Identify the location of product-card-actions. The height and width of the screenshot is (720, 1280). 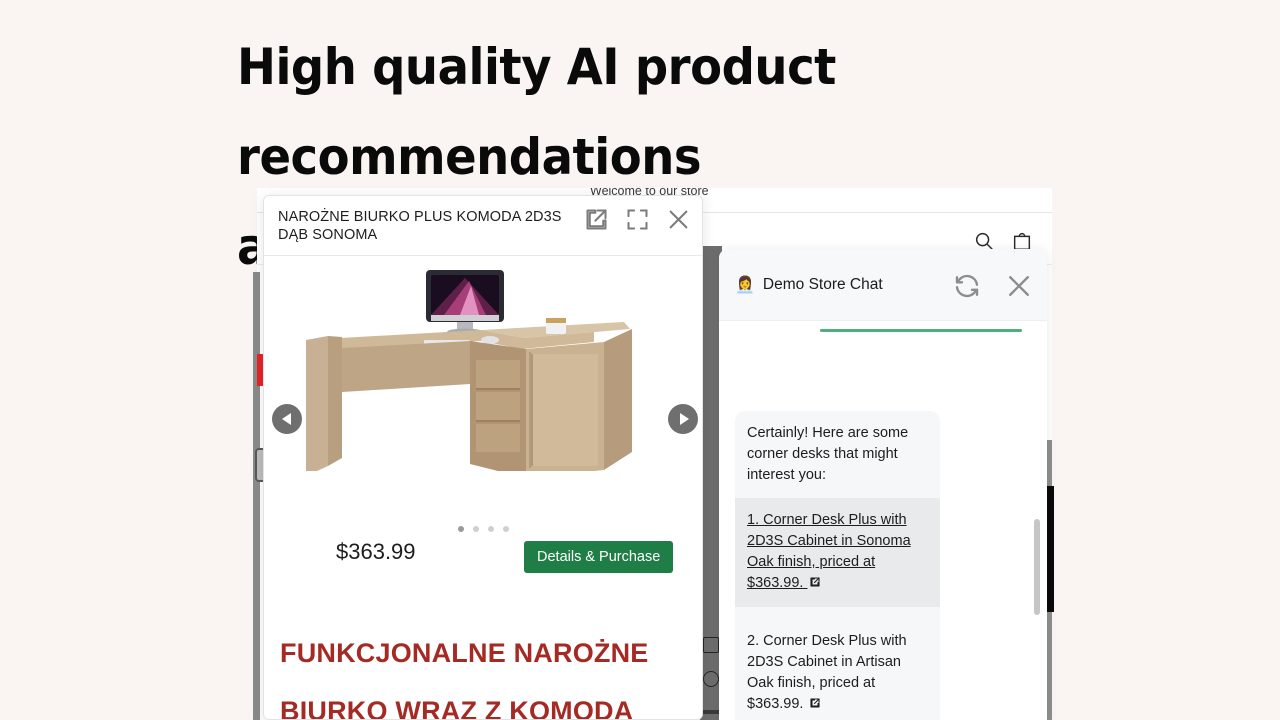
(637, 219).